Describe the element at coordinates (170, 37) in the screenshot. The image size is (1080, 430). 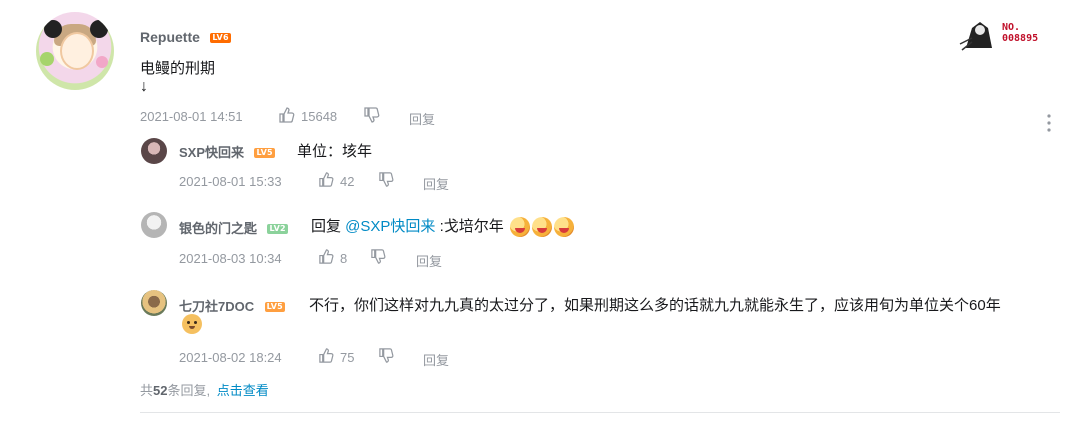
I see `username: Repuette` at that location.